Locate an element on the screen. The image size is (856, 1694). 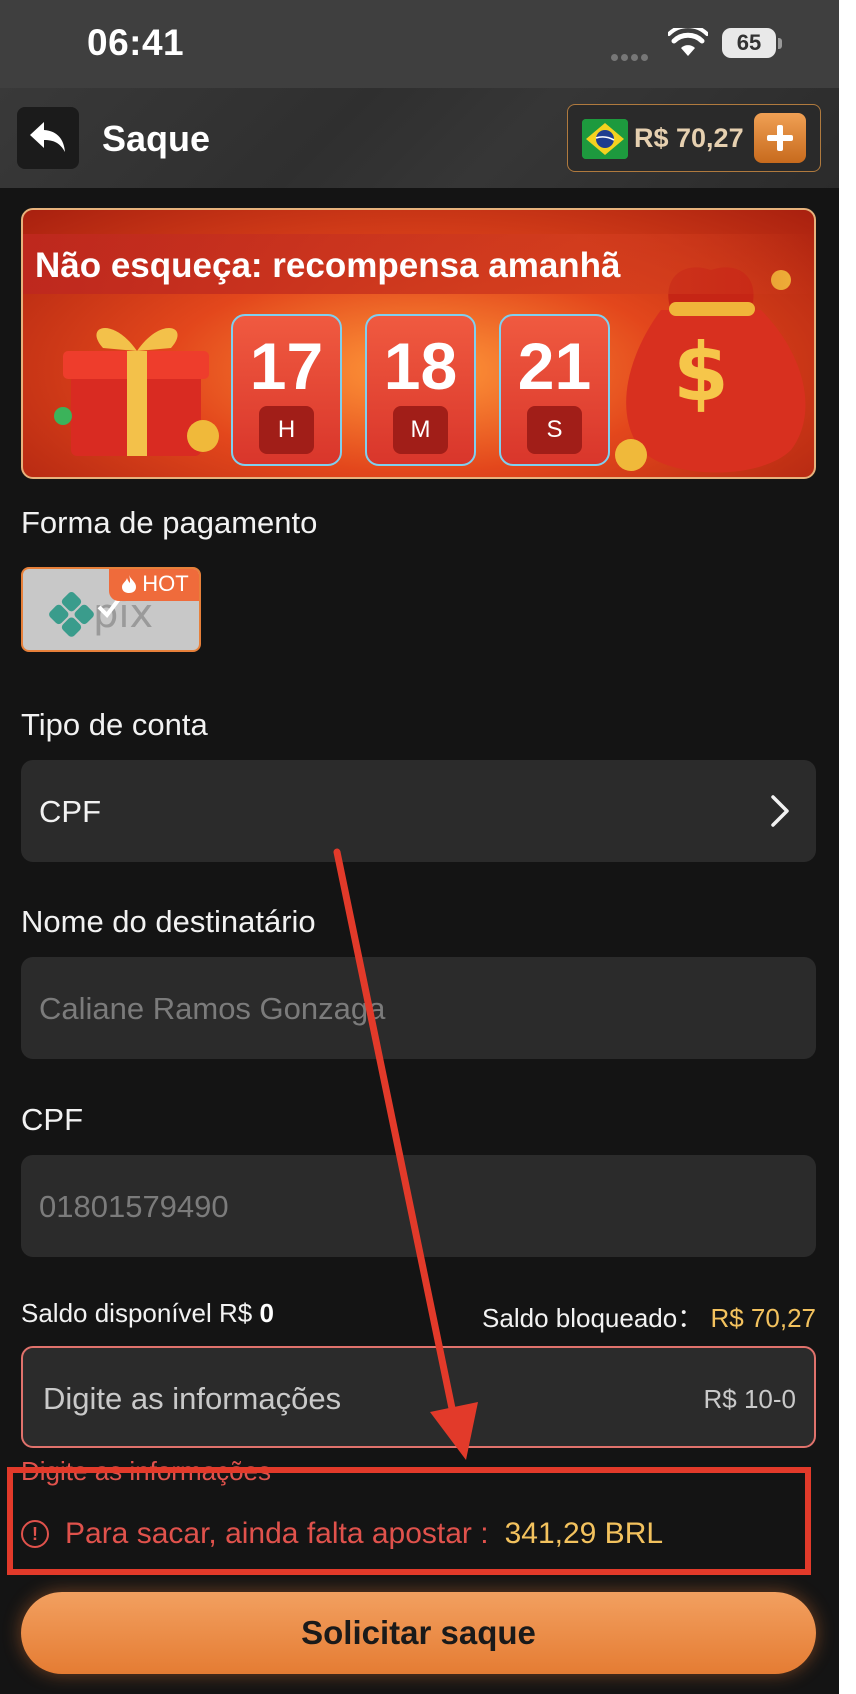
wallet-balance: R$ 70,27 is located at coordinates (694, 138).